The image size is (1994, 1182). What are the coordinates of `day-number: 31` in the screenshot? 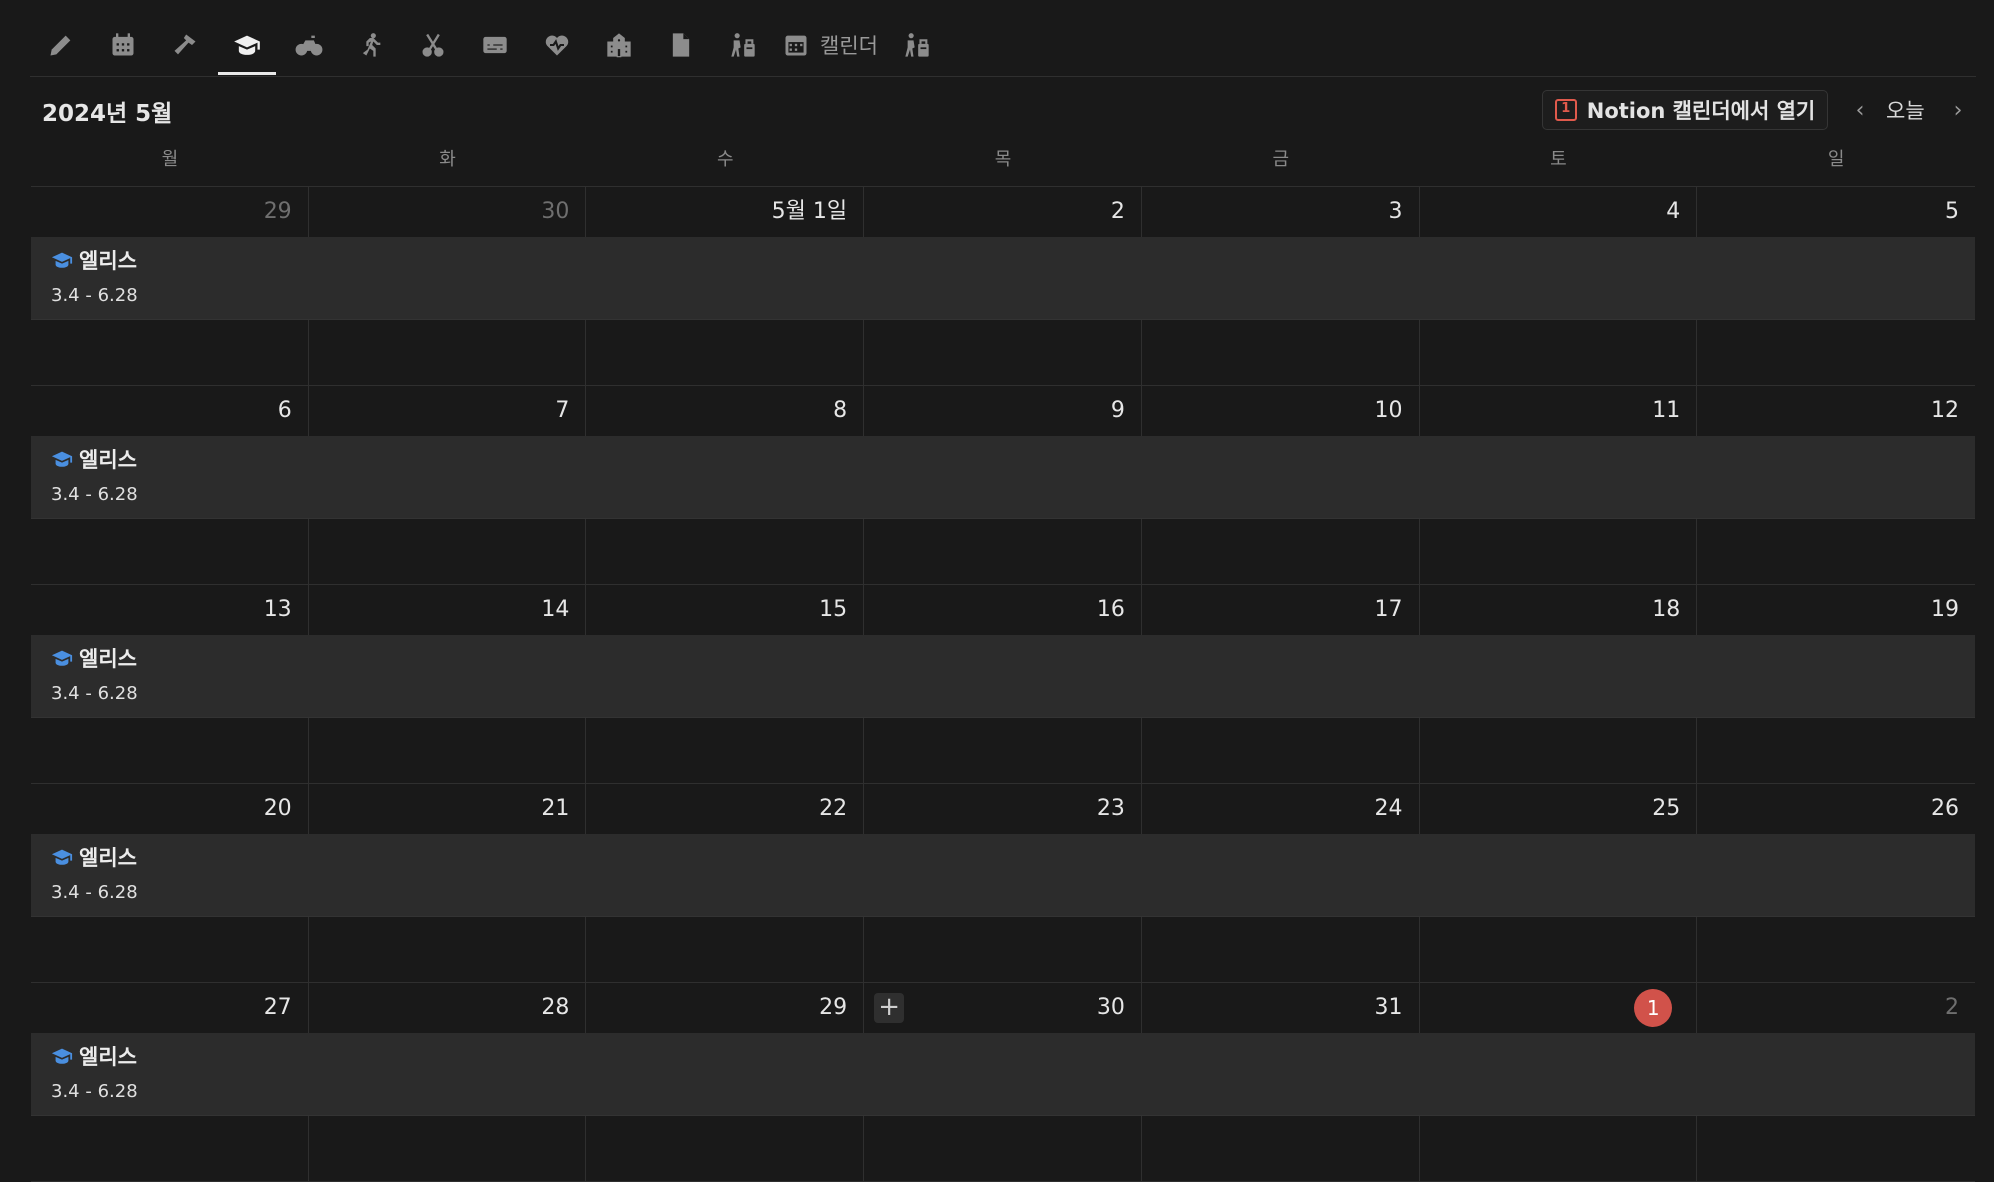 It's located at (1388, 1007).